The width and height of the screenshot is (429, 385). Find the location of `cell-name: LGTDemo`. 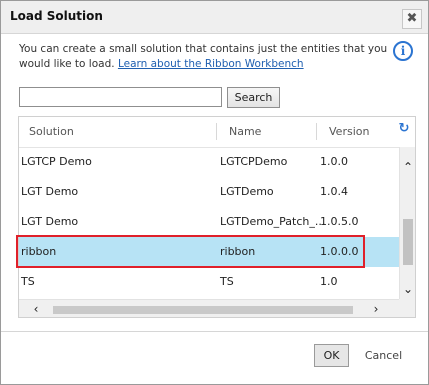

cell-name: LGTDemo is located at coordinates (247, 191).